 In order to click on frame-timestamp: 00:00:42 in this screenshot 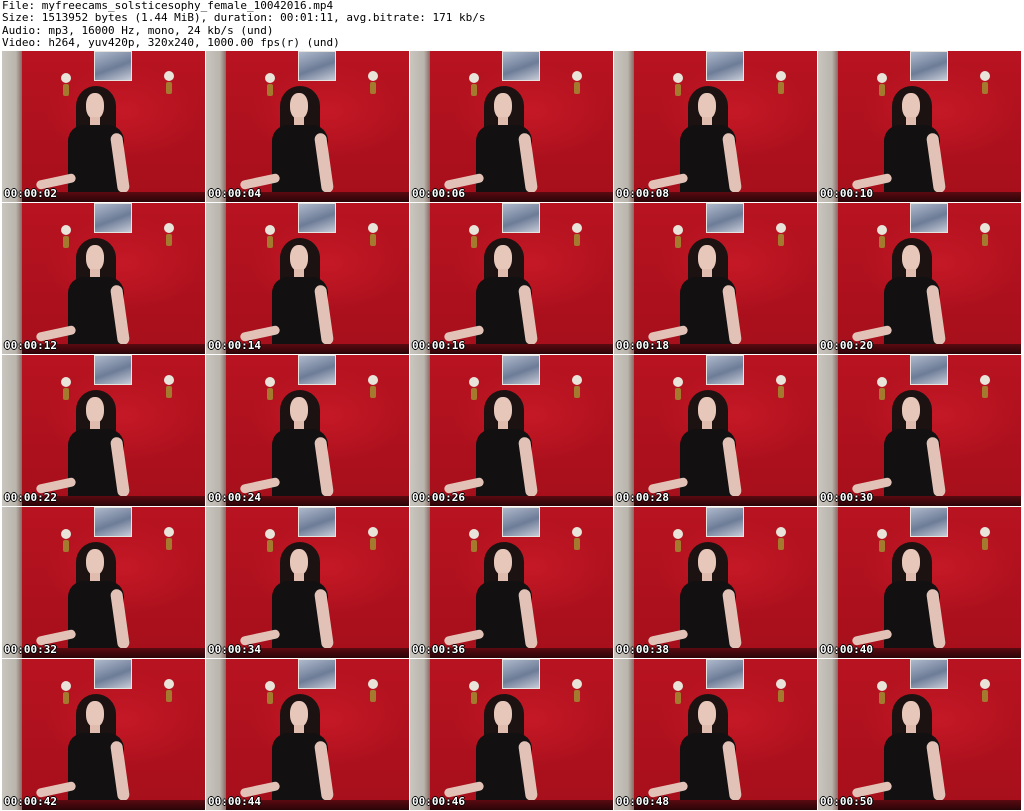, I will do `click(30, 801)`.